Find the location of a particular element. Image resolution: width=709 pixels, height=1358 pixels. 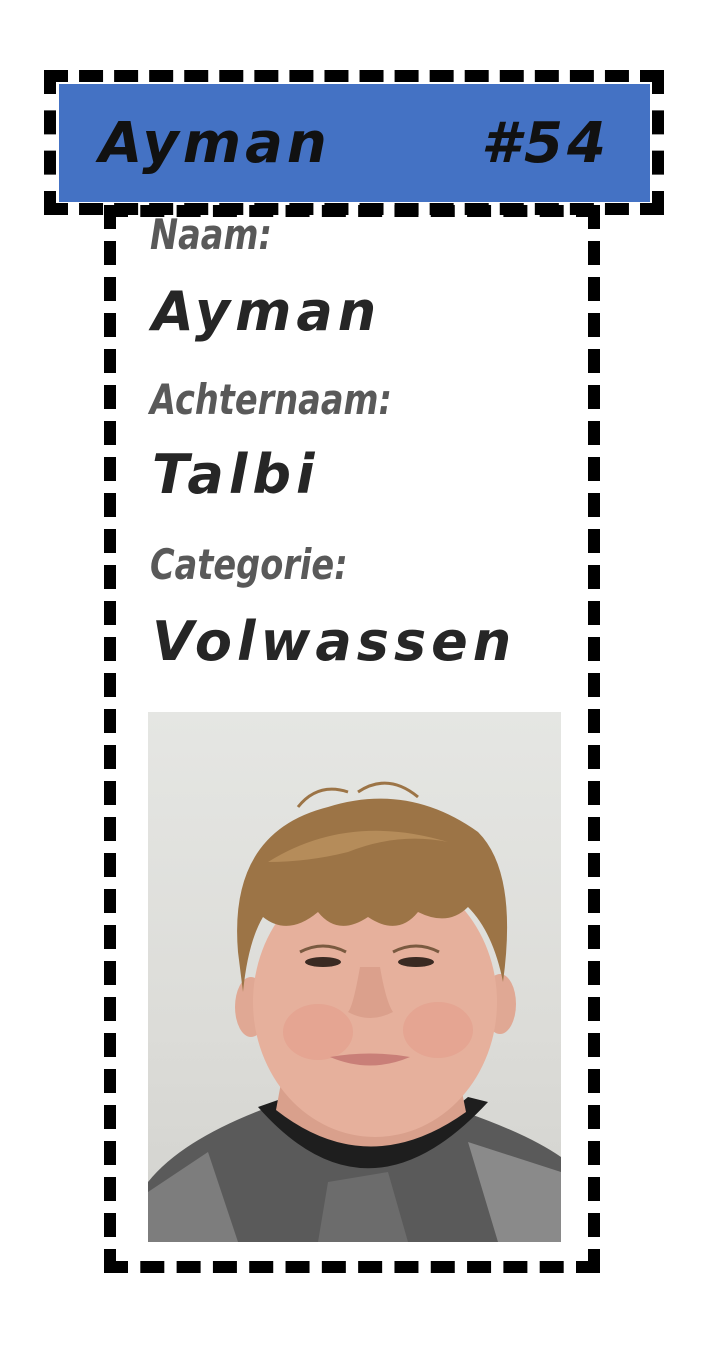

last-name-label: Achternaam: is located at coordinates (271, 399).